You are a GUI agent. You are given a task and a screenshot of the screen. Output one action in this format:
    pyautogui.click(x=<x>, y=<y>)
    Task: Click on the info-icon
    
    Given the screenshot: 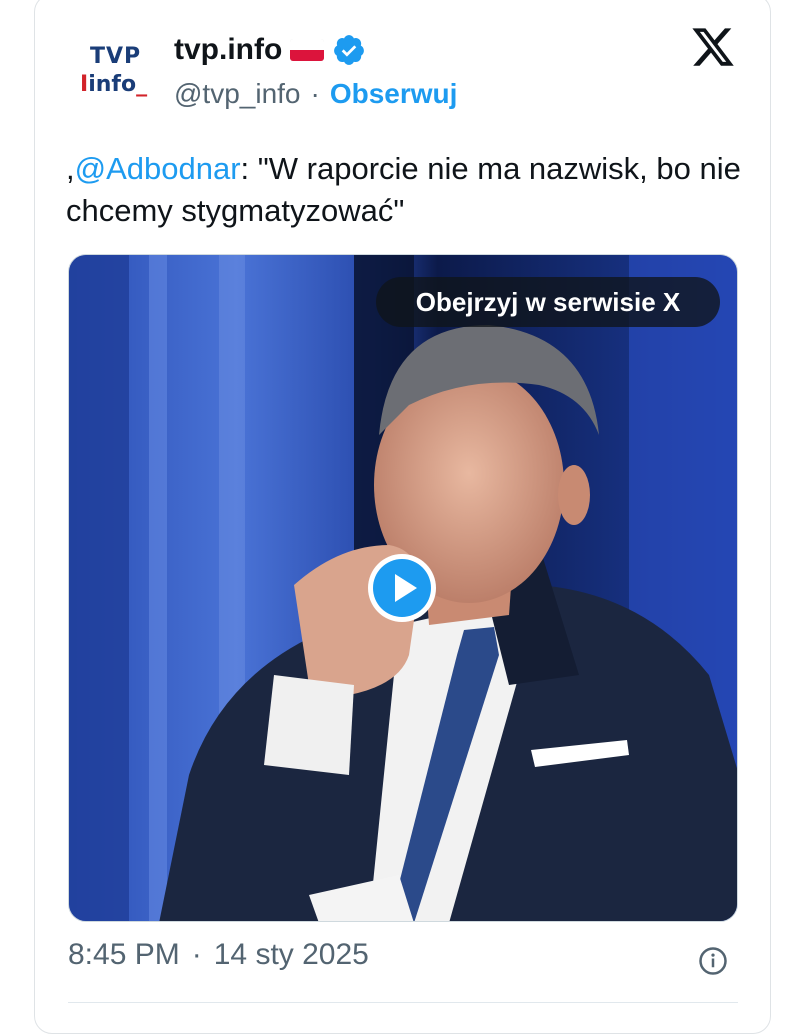 What is the action you would take?
    pyautogui.click(x=713, y=961)
    